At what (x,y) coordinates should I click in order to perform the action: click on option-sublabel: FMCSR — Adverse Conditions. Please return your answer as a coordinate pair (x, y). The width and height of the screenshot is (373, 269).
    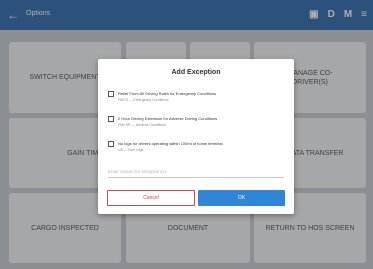
    Looking at the image, I should click on (142, 125).